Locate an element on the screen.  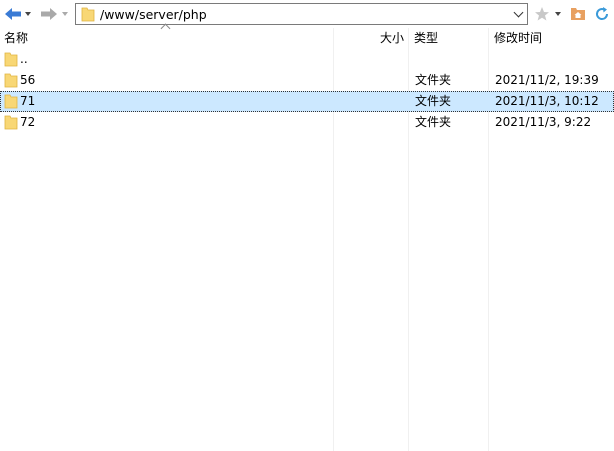
chevron-down-icon is located at coordinates (518, 12).